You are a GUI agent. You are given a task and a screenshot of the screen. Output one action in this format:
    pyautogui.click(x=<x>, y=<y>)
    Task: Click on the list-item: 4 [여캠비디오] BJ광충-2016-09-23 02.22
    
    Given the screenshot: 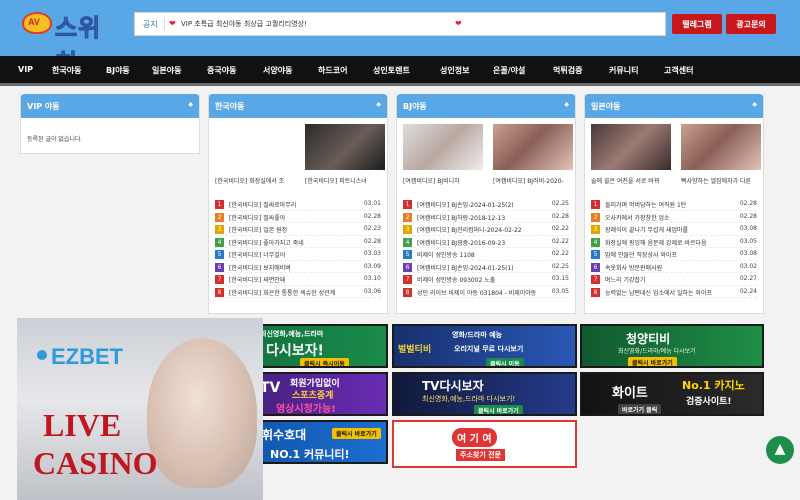 What is the action you would take?
    pyautogui.click(x=486, y=242)
    